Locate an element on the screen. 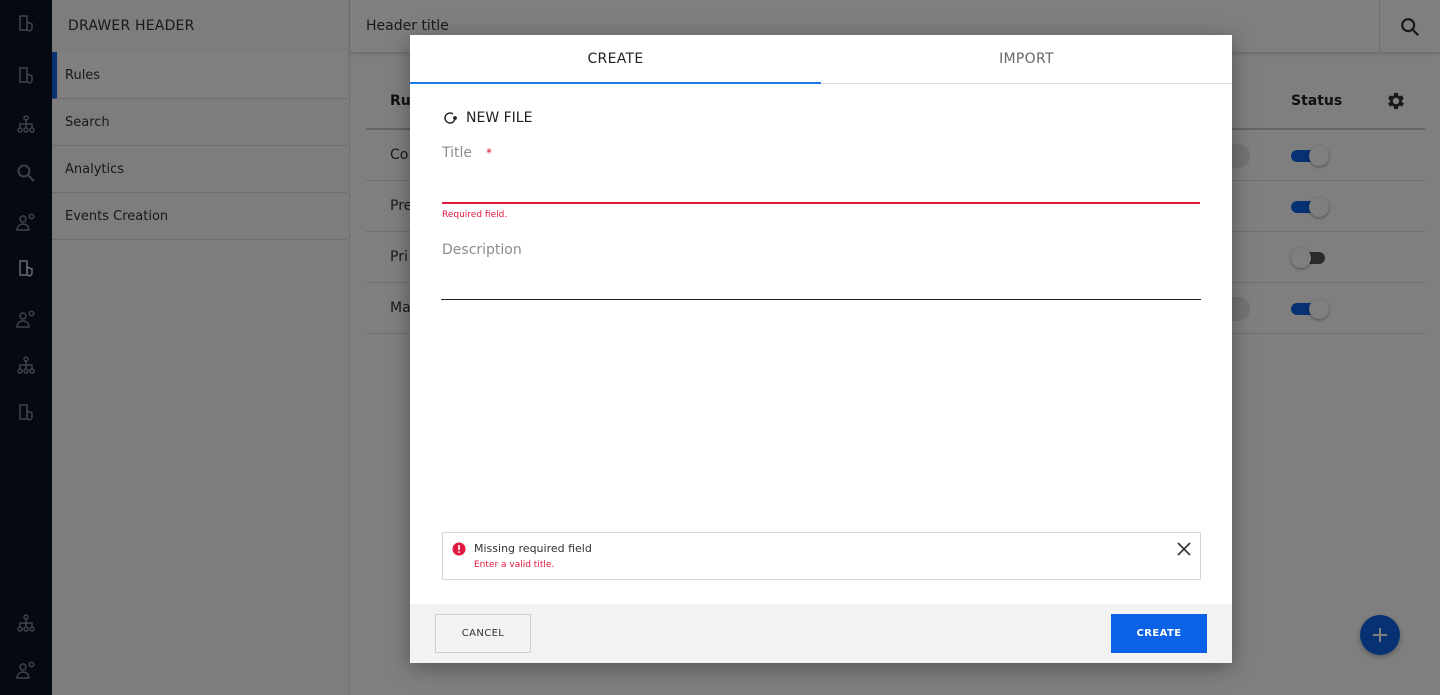 The height and width of the screenshot is (695, 1440). title-label-text: Title is located at coordinates (457, 153).